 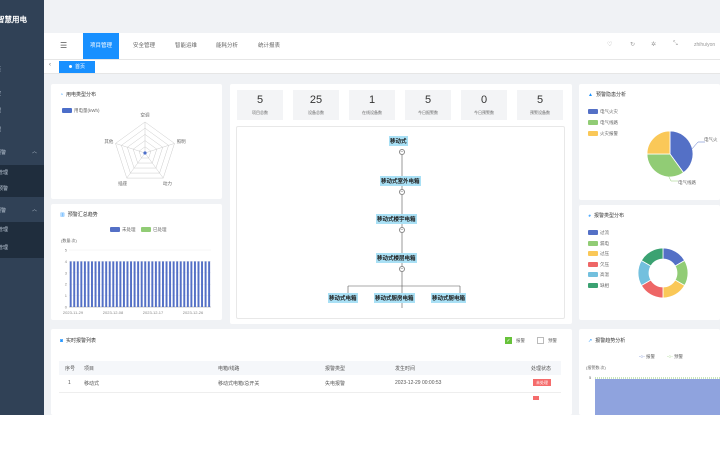 I want to click on hazard-pie-chart, so click(x=675, y=156).